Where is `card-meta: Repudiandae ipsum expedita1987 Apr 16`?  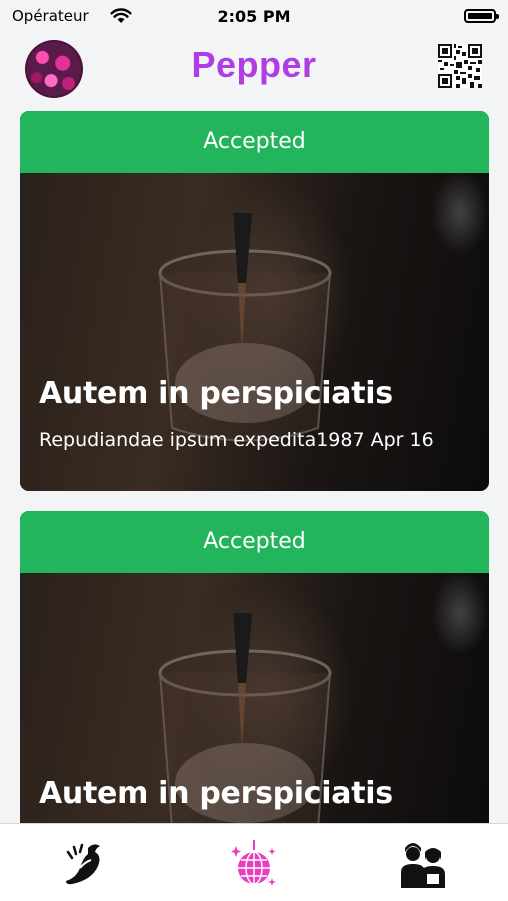 card-meta: Repudiandae ipsum expedita1987 Apr 16 is located at coordinates (236, 440).